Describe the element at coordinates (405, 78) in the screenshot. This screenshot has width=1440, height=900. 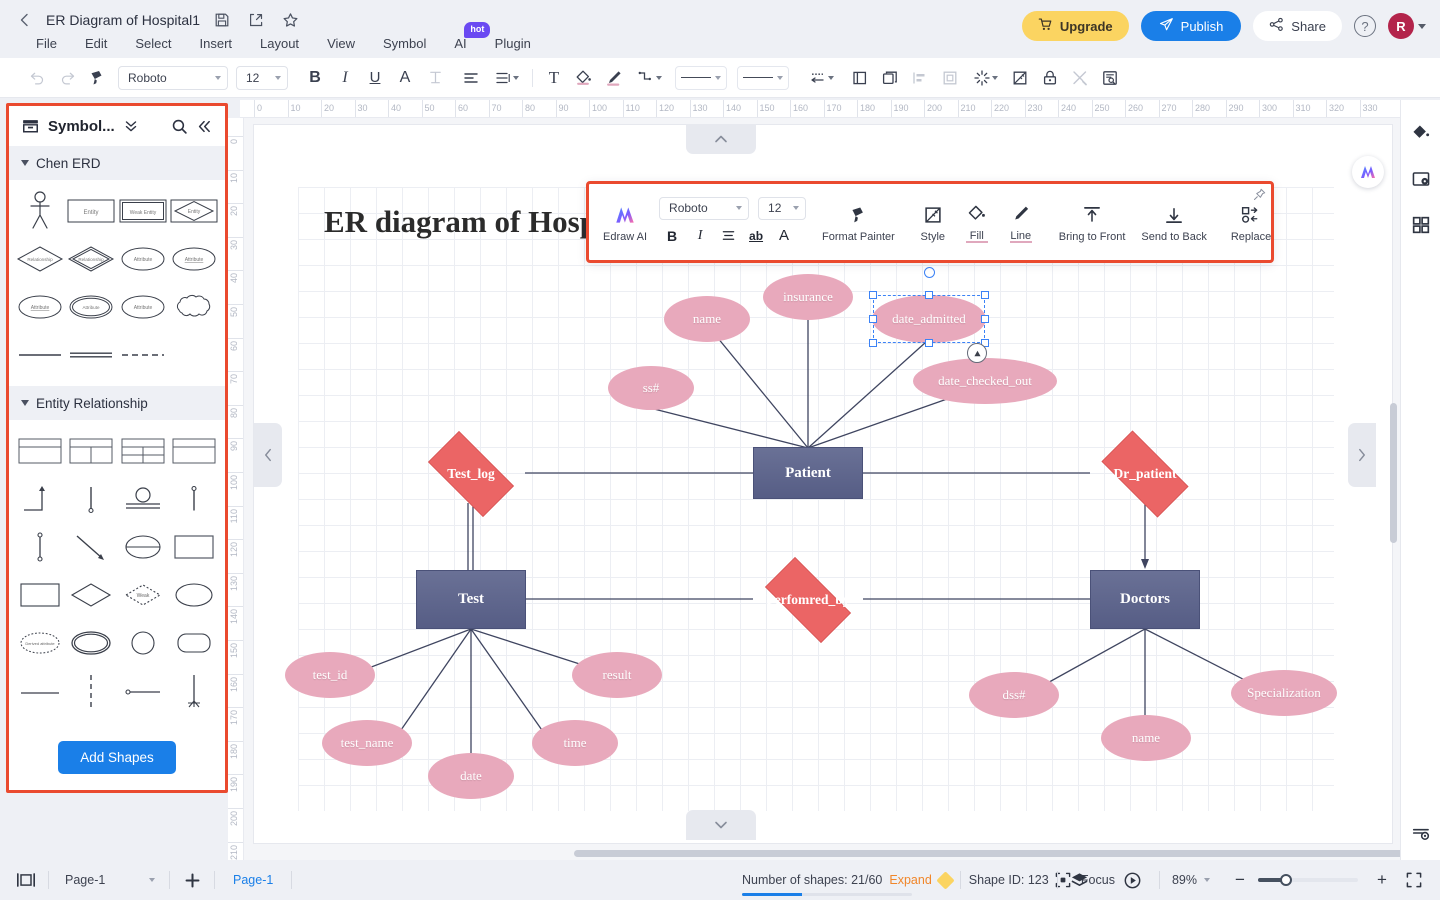
I see `font-color-button: A` at that location.